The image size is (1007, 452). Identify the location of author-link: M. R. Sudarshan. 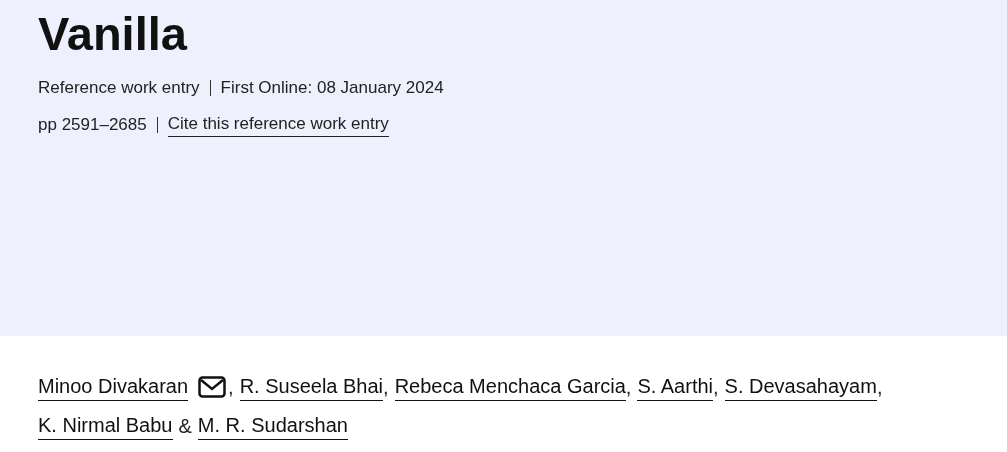
(272, 425).